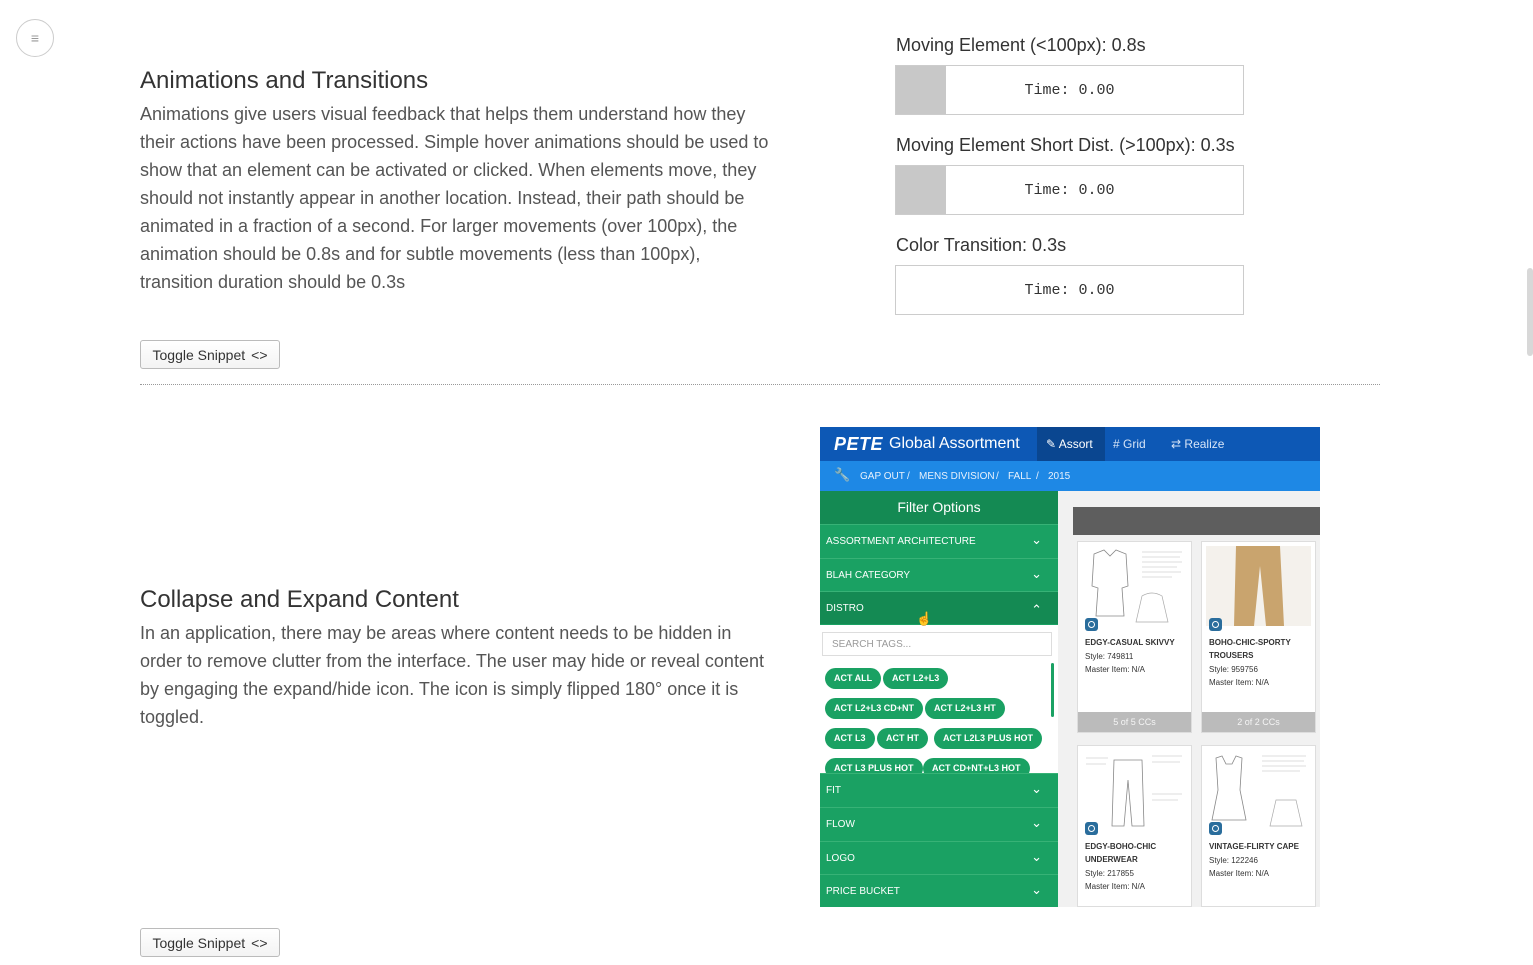  Describe the element at coordinates (1052, 690) in the screenshot. I see `tags-scrollbar` at that location.